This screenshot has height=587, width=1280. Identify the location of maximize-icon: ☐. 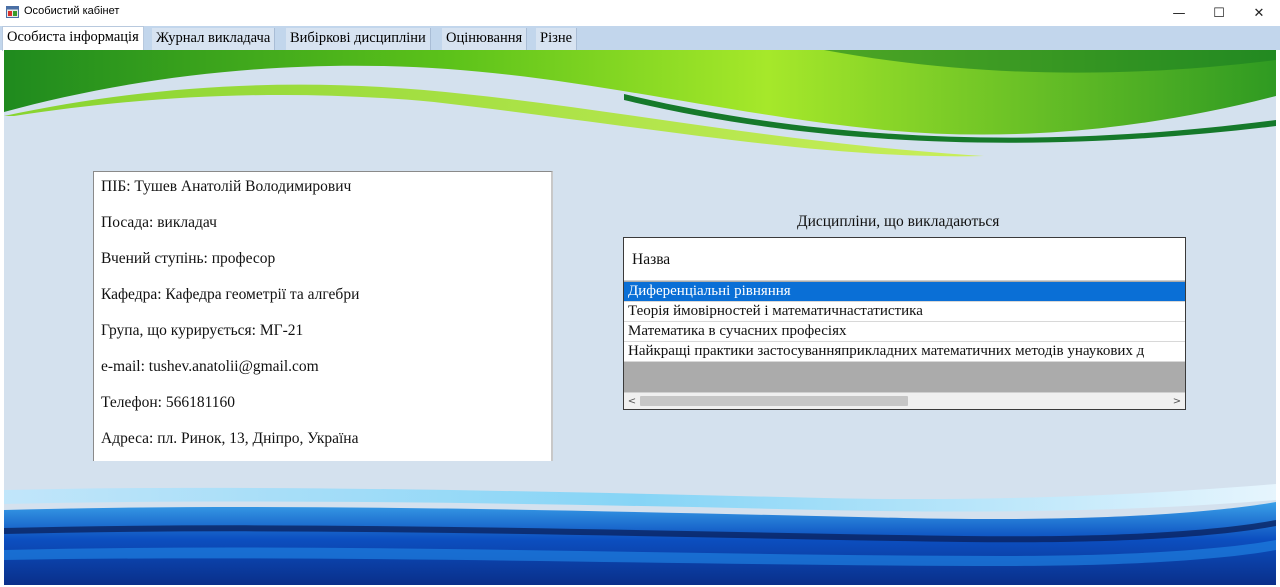
(1219, 13).